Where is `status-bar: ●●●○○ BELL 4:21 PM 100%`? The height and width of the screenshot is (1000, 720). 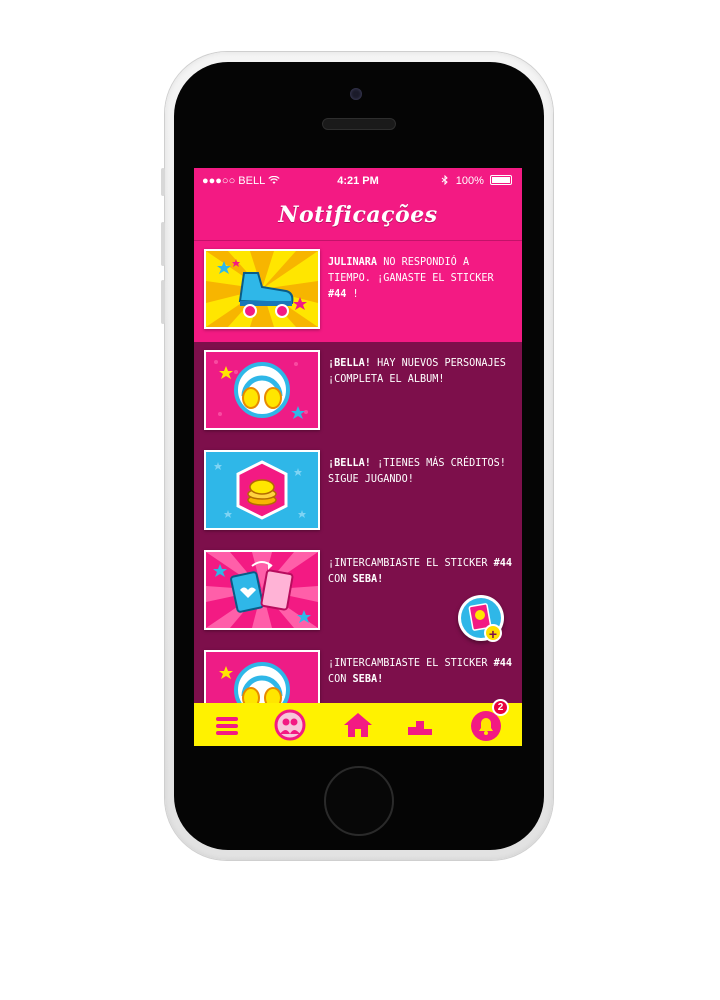
status-bar: ●●●○○ BELL 4:21 PM 100% is located at coordinates (358, 181).